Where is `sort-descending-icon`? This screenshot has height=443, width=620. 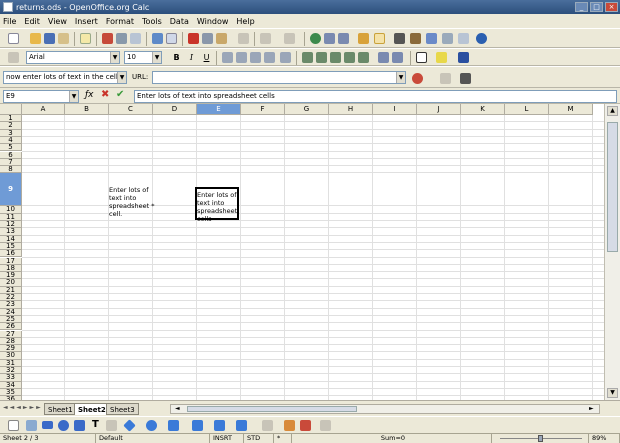 sort-descending-icon is located at coordinates (343, 38).